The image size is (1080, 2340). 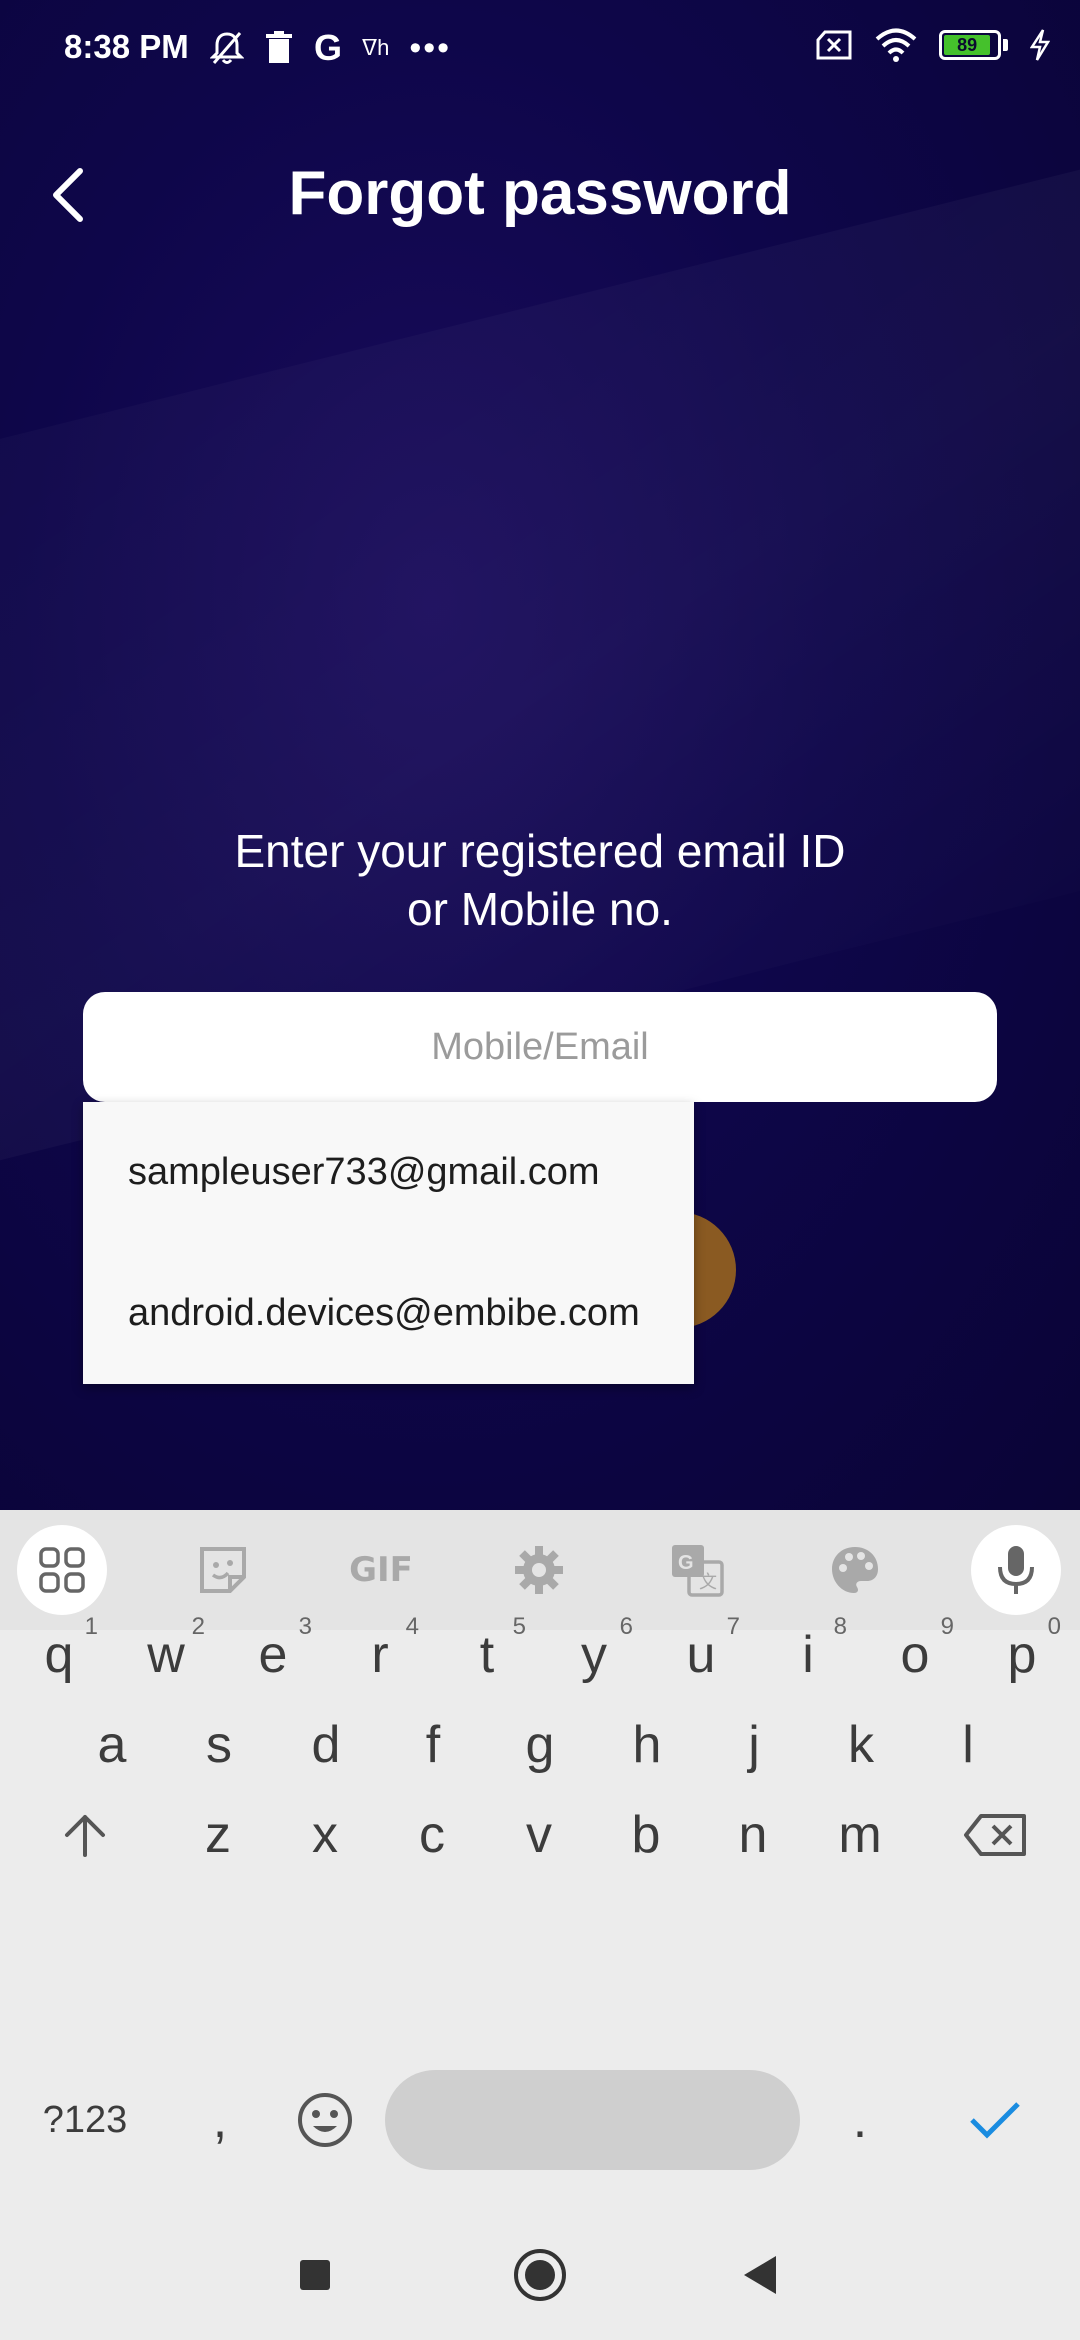 I want to click on key-p: p0, so click(x=1022, y=1655).